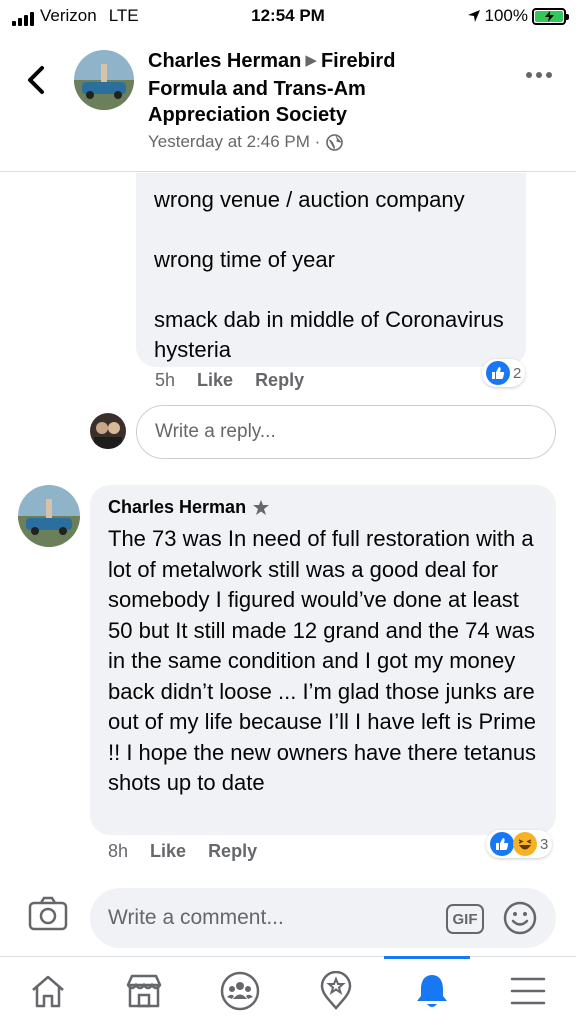 This screenshot has width=576, height=1024. I want to click on emoji-button, so click(520, 920).